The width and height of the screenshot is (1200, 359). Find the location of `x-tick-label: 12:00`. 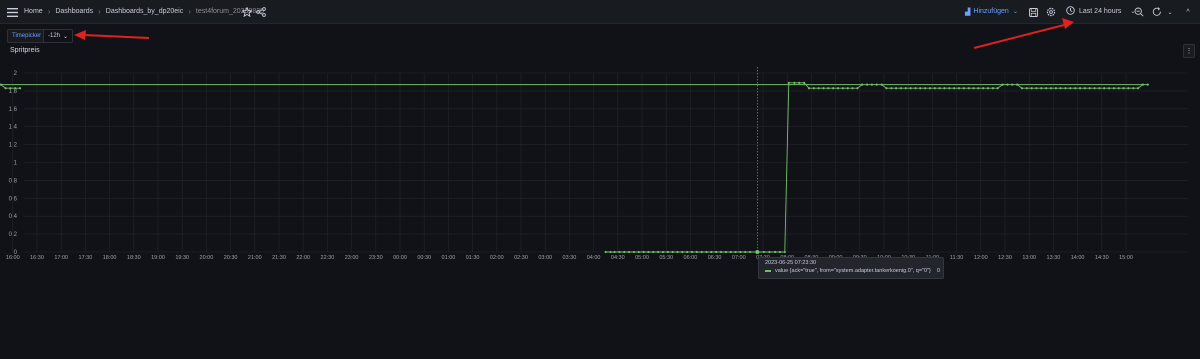

x-tick-label: 12:00 is located at coordinates (981, 258).